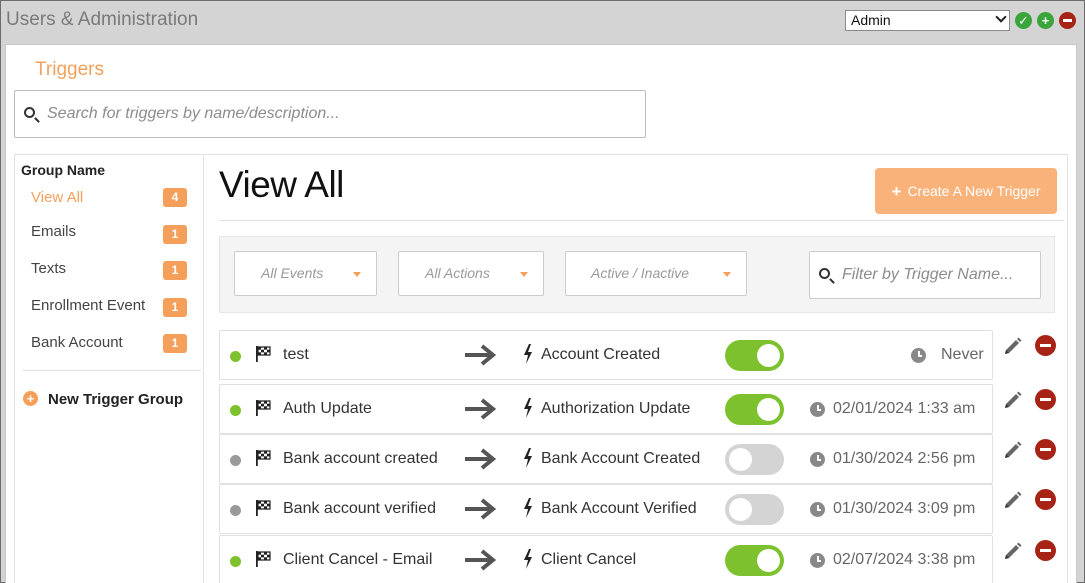 This screenshot has height=583, width=1085. What do you see at coordinates (904, 508) in the screenshot?
I see `last-run-time: 01/30/2024 3:09 pm` at bounding box center [904, 508].